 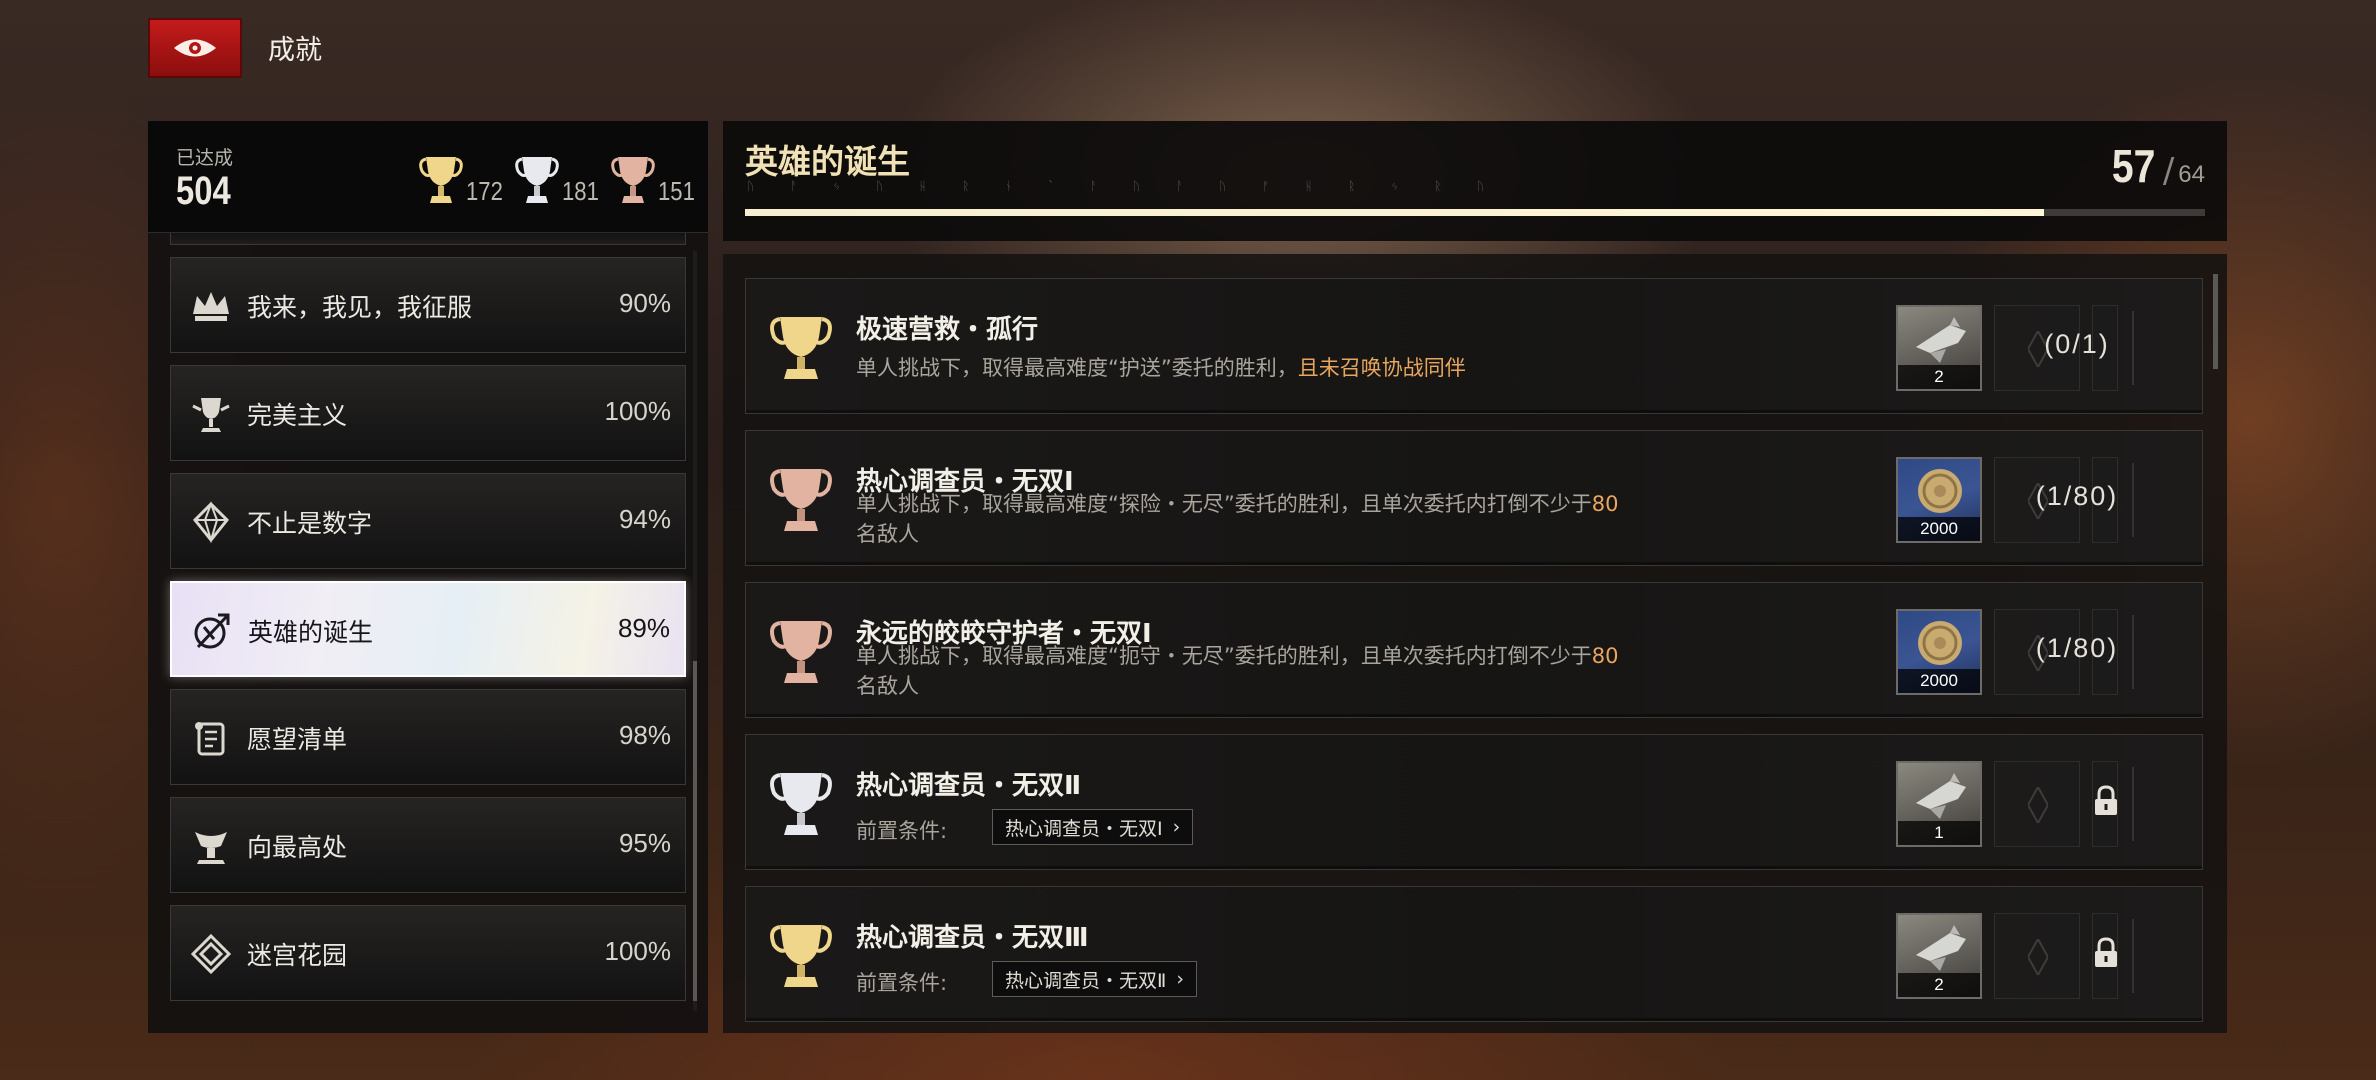 I want to click on category-percent: 90%, so click(x=644, y=303).